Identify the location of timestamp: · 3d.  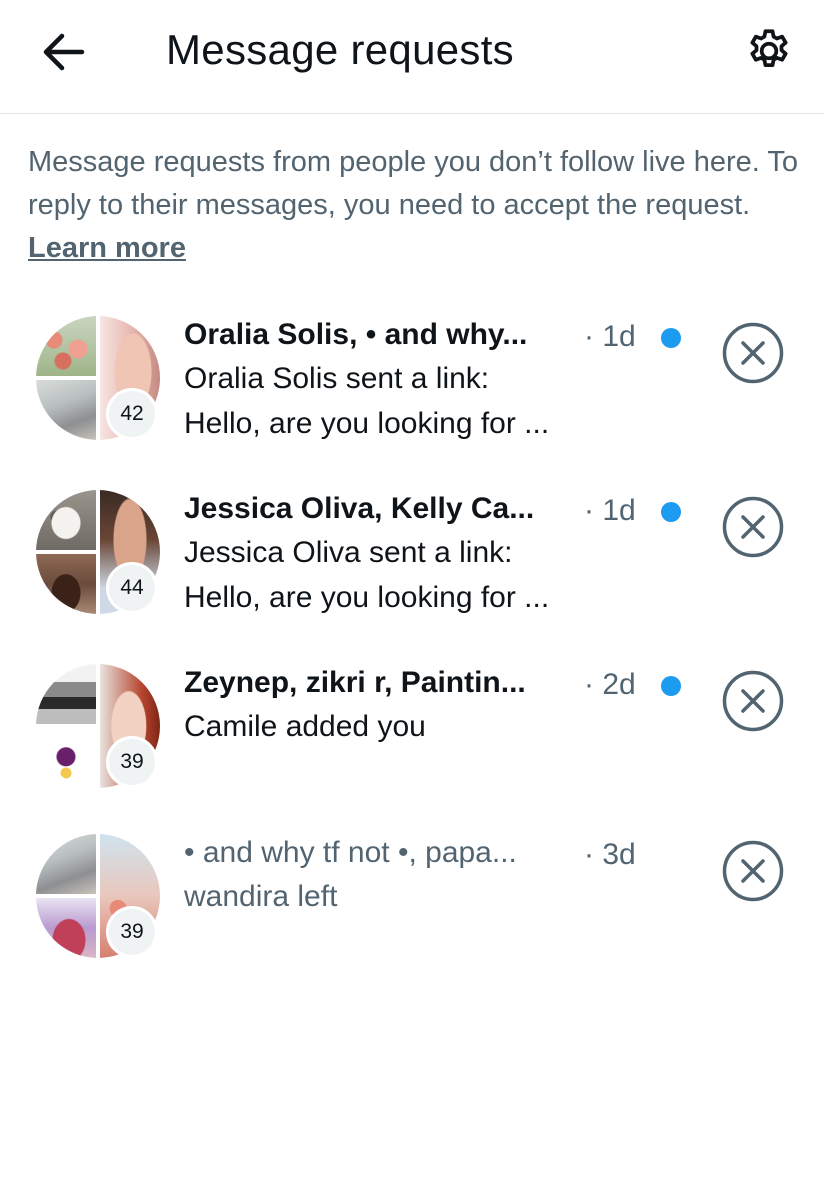
(610, 854).